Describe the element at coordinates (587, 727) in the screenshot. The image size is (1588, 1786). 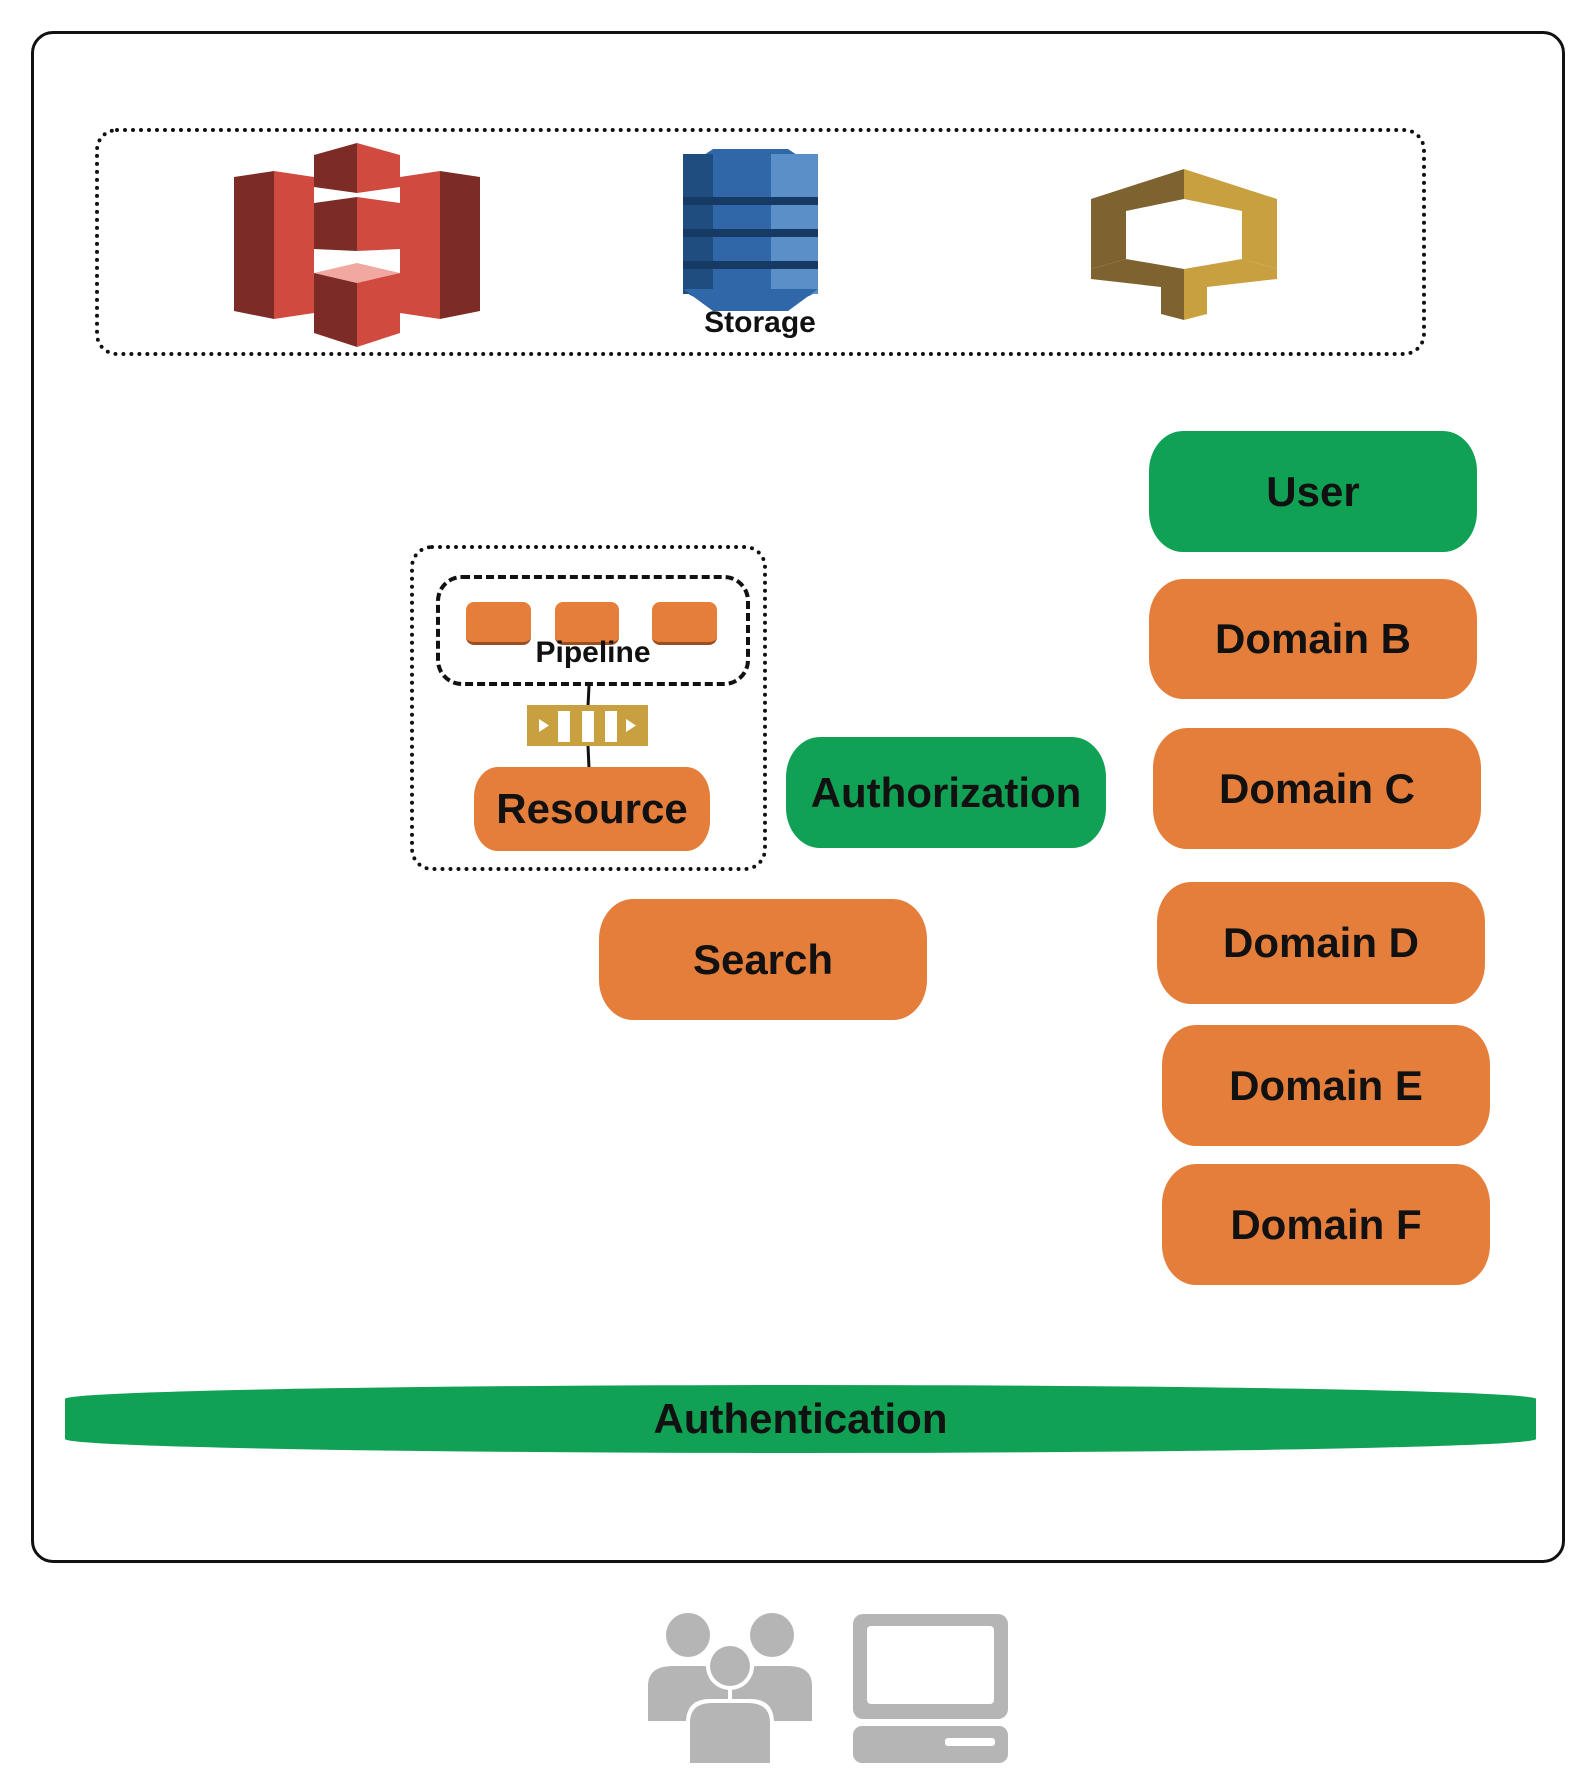
I see `queue-icon` at that location.